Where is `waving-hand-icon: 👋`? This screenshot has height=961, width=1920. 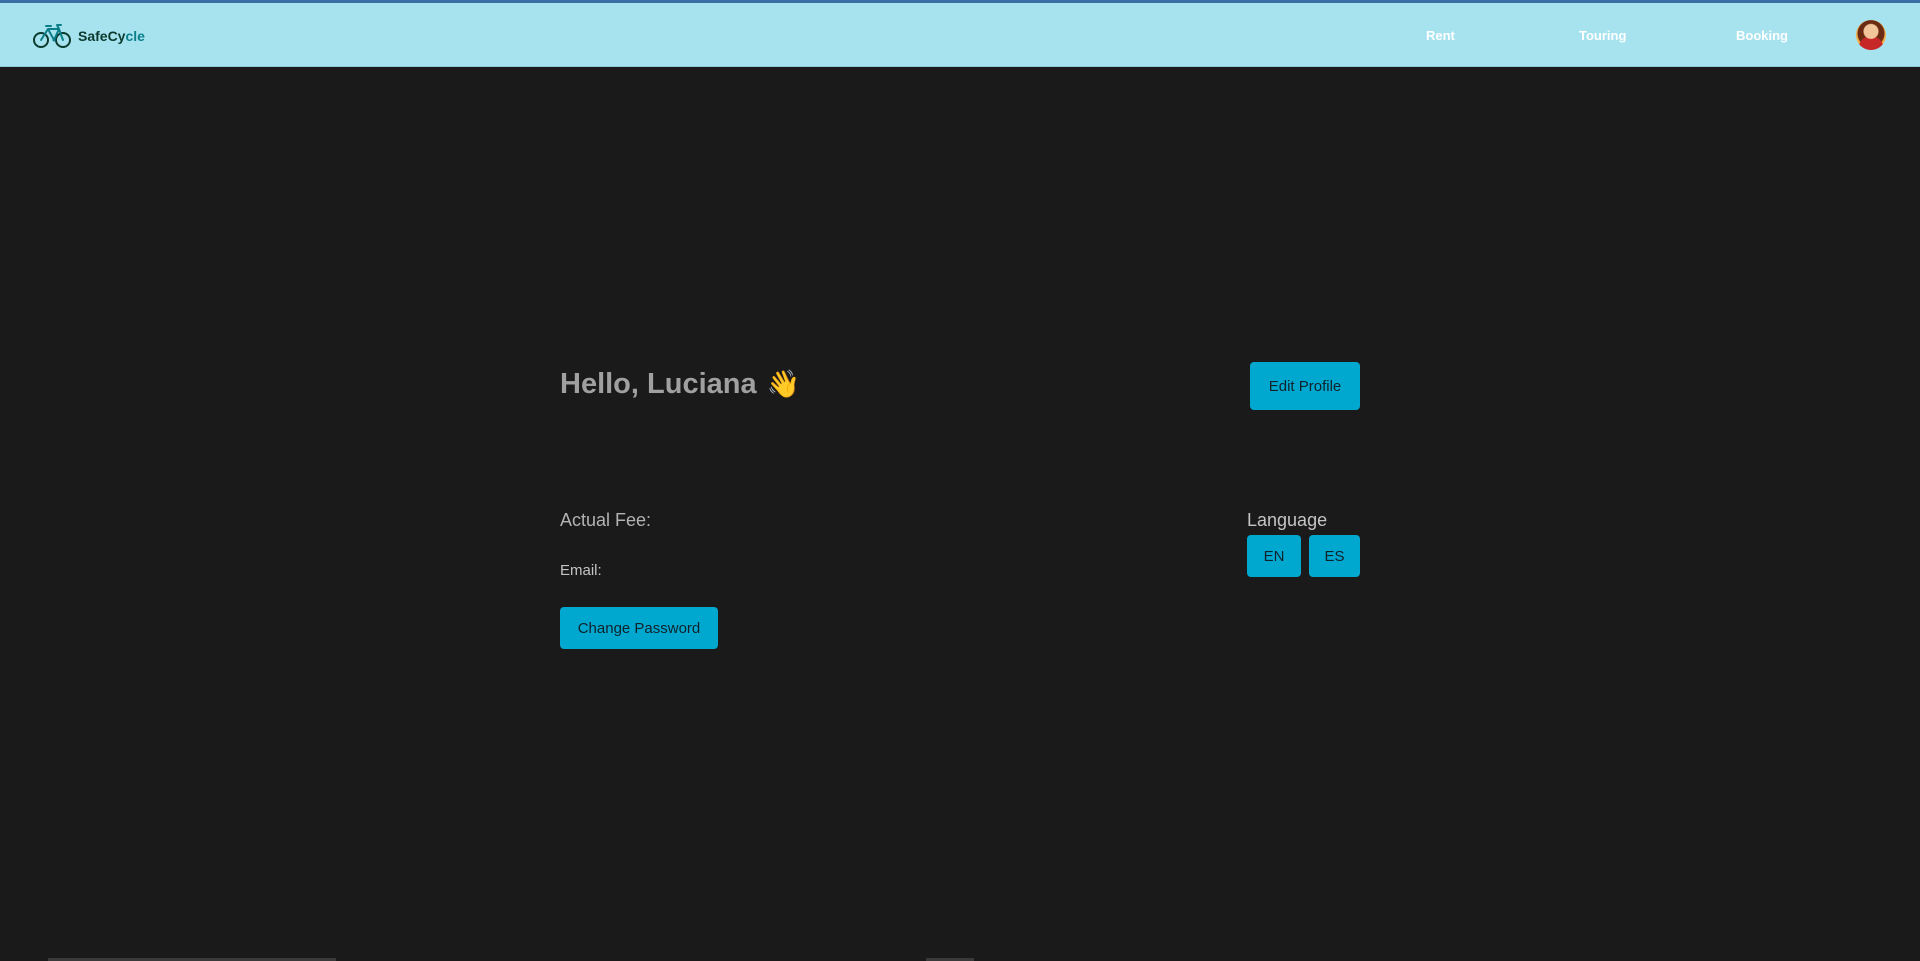
waving-hand-icon: 👋 is located at coordinates (783, 384).